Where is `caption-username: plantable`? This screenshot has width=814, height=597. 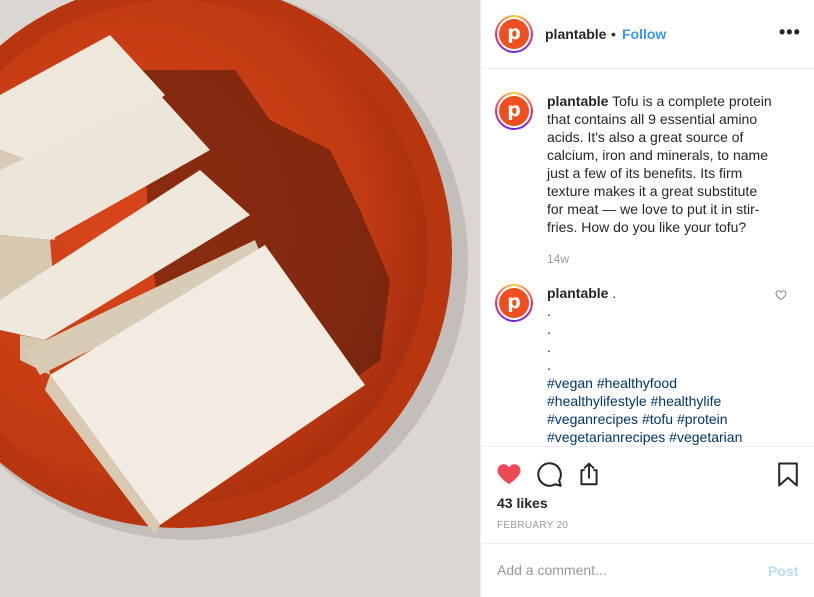
caption-username: plantable is located at coordinates (577, 101).